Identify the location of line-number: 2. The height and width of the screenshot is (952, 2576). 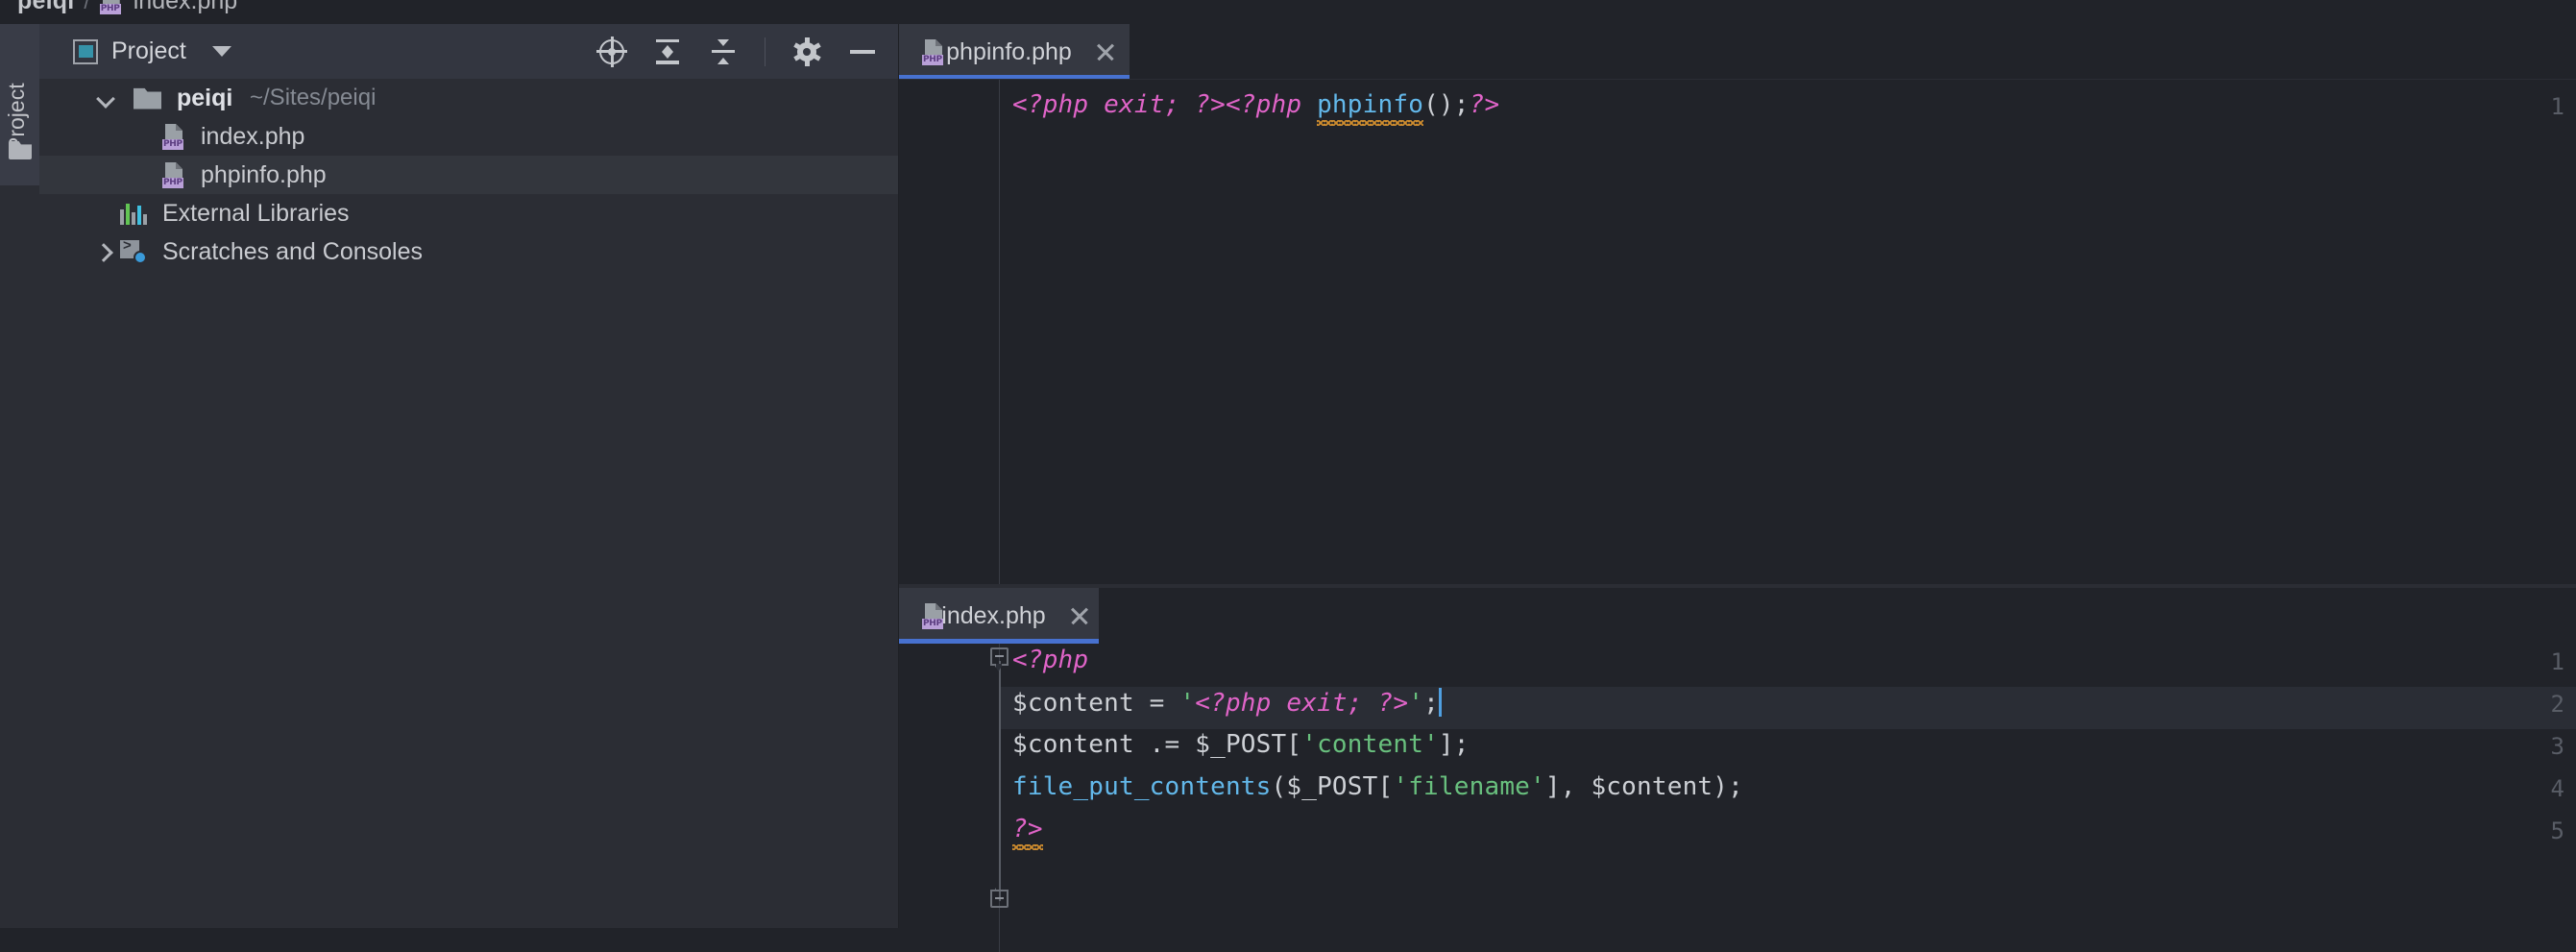
(2557, 705).